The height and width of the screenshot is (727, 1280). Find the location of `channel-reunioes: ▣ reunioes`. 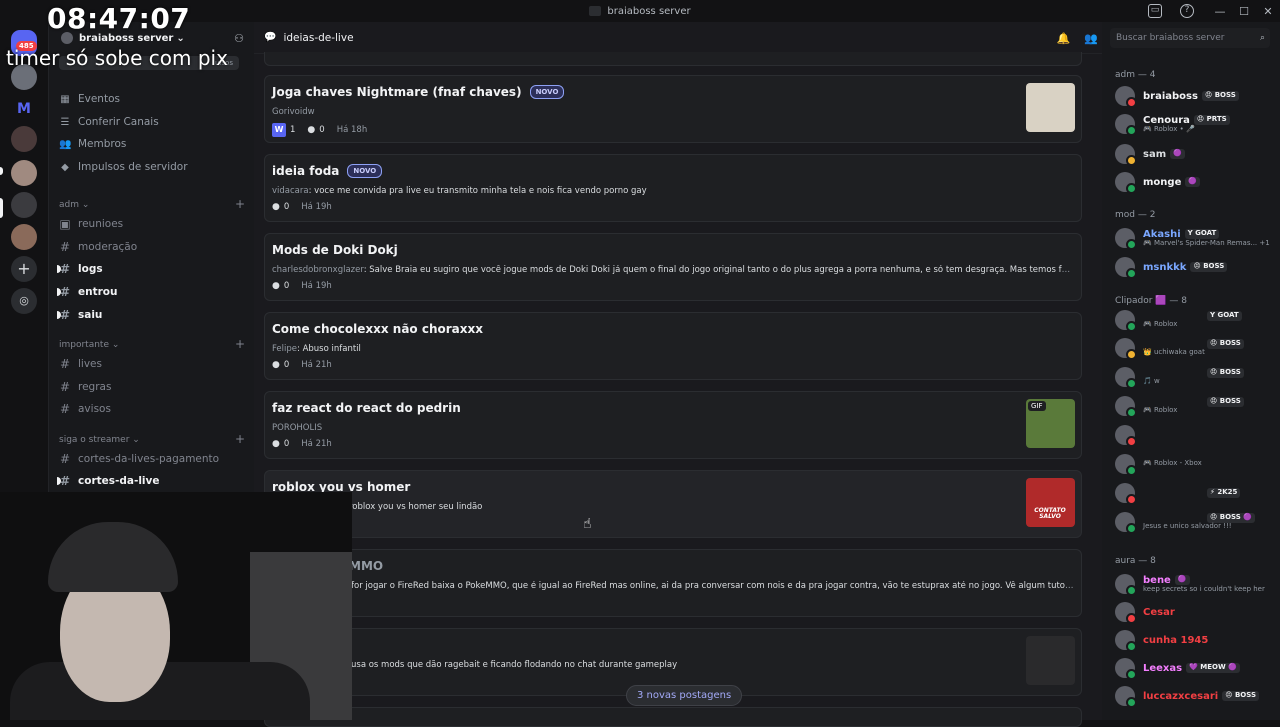

channel-reunioes: ▣ reunioes is located at coordinates (91, 224).